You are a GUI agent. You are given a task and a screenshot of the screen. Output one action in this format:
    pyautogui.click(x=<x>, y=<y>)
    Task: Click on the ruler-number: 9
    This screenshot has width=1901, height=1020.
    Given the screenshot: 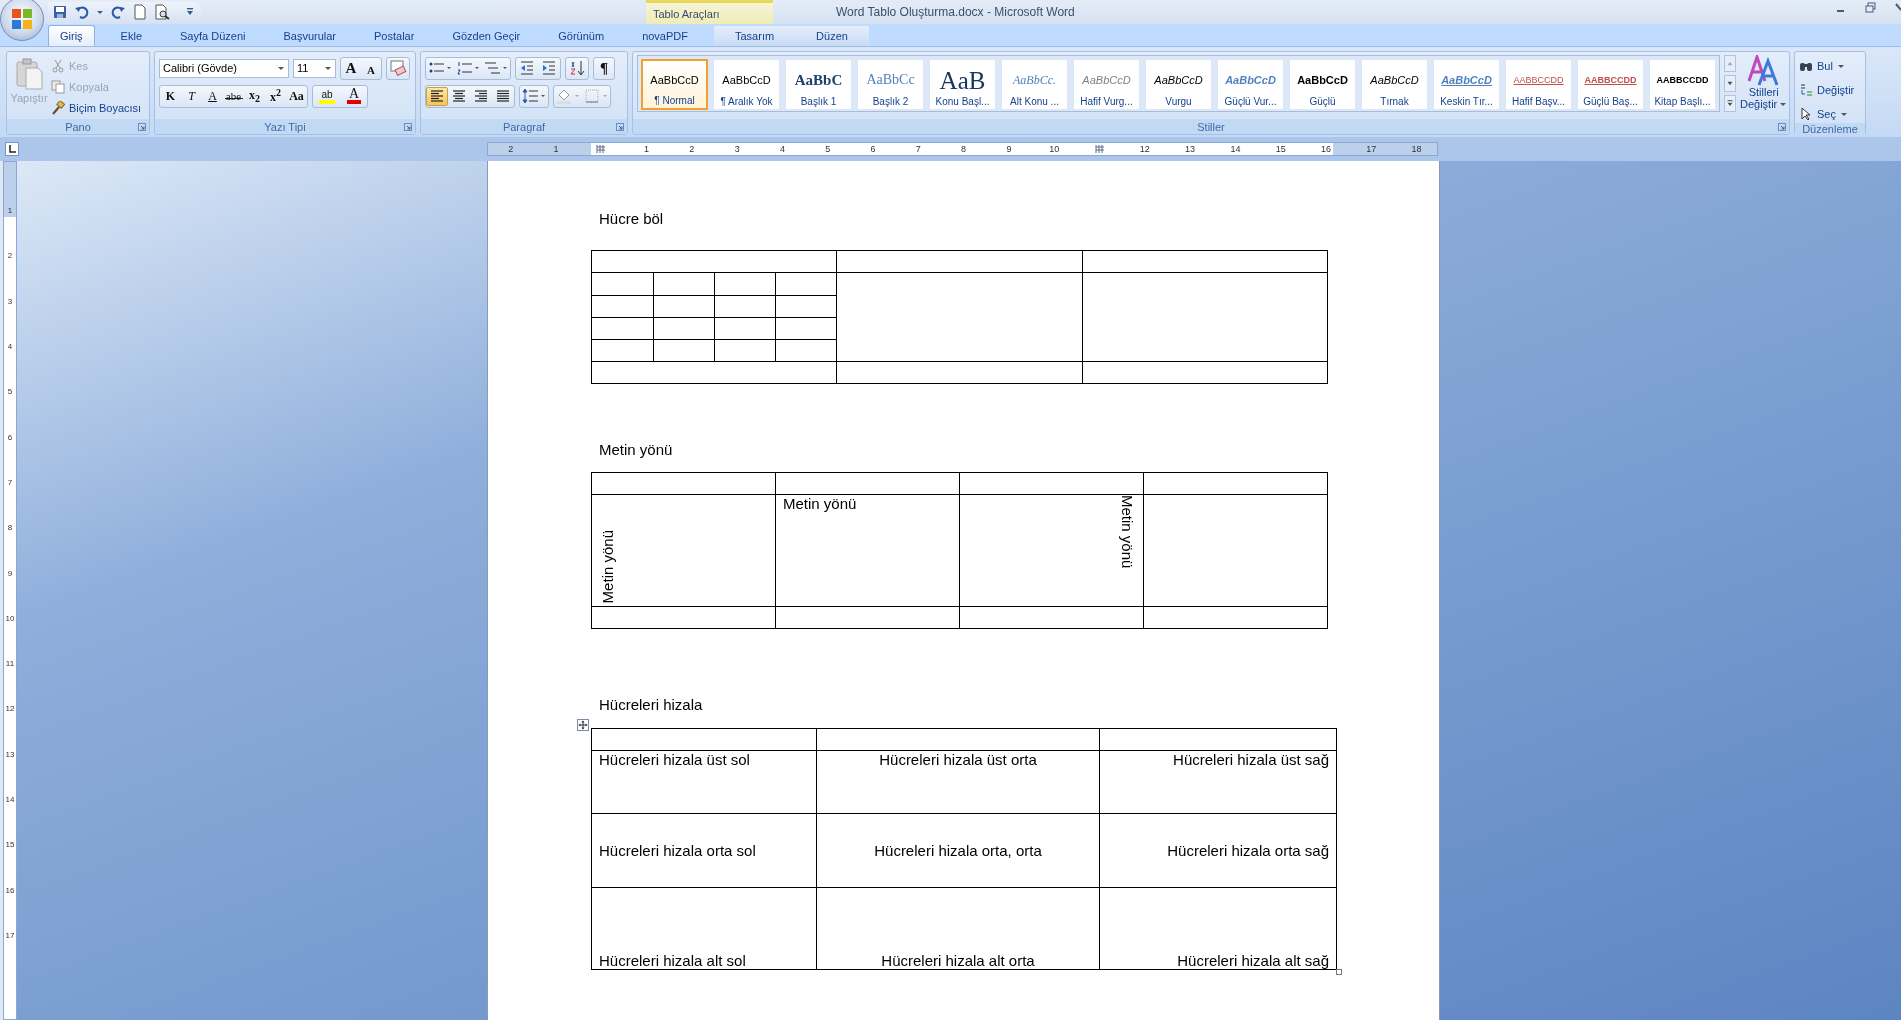 What is the action you would take?
    pyautogui.click(x=10, y=573)
    